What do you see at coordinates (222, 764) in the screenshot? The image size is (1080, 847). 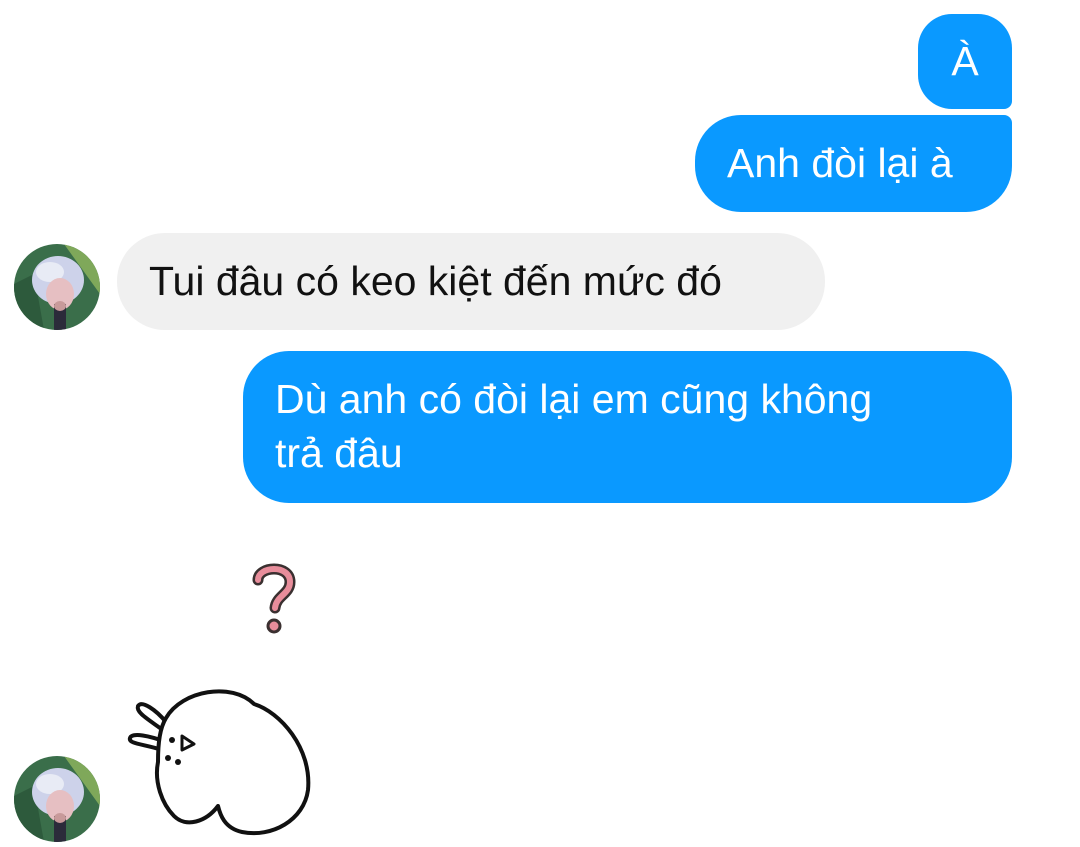 I see `bunny-sticker-icon` at bounding box center [222, 764].